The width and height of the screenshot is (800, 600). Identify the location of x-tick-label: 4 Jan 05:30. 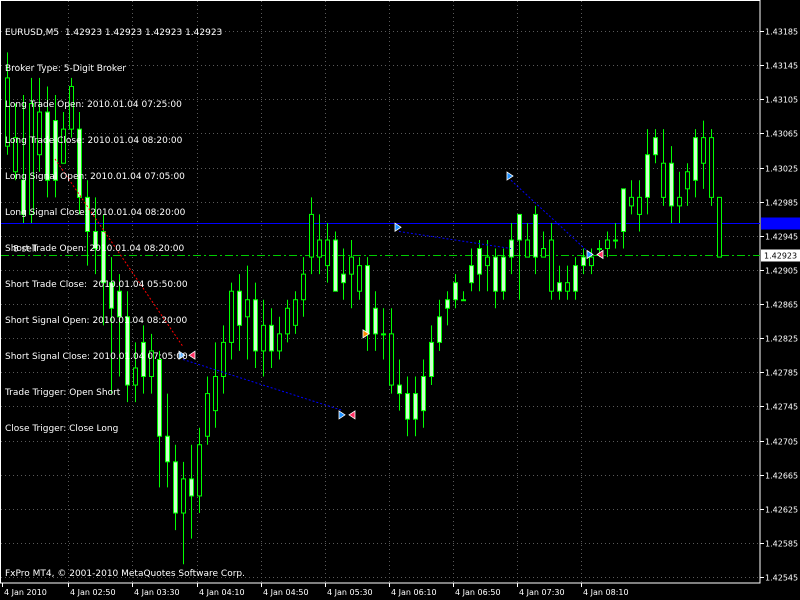
(350, 592).